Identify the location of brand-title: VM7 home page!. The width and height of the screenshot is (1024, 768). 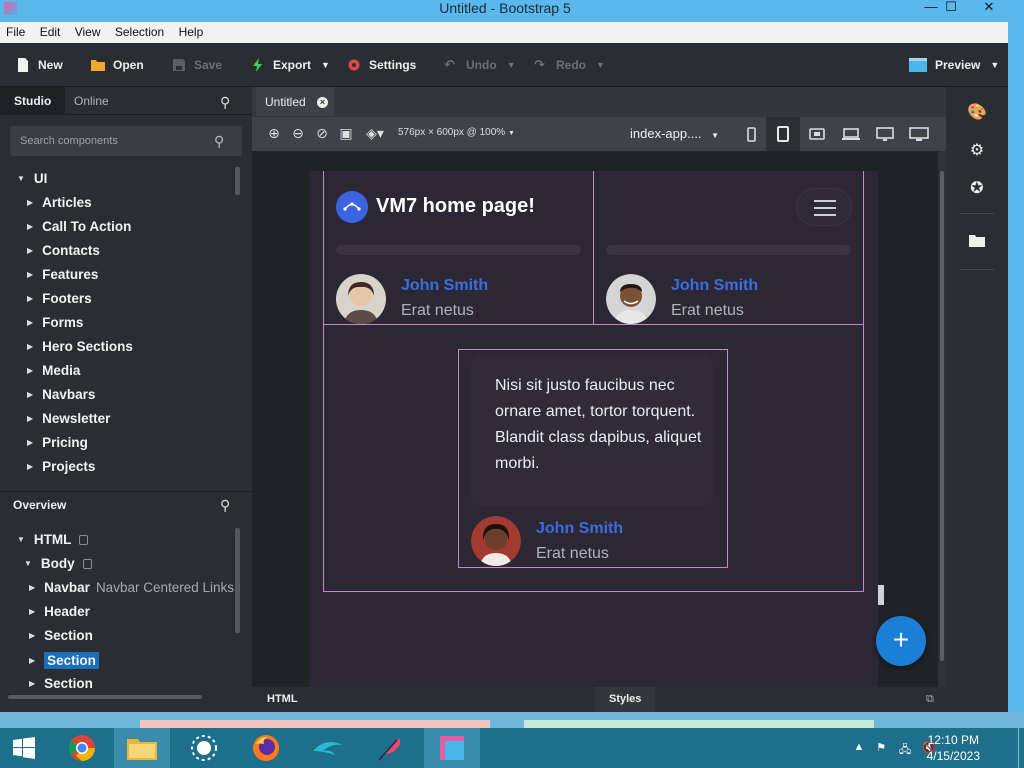
(455, 206).